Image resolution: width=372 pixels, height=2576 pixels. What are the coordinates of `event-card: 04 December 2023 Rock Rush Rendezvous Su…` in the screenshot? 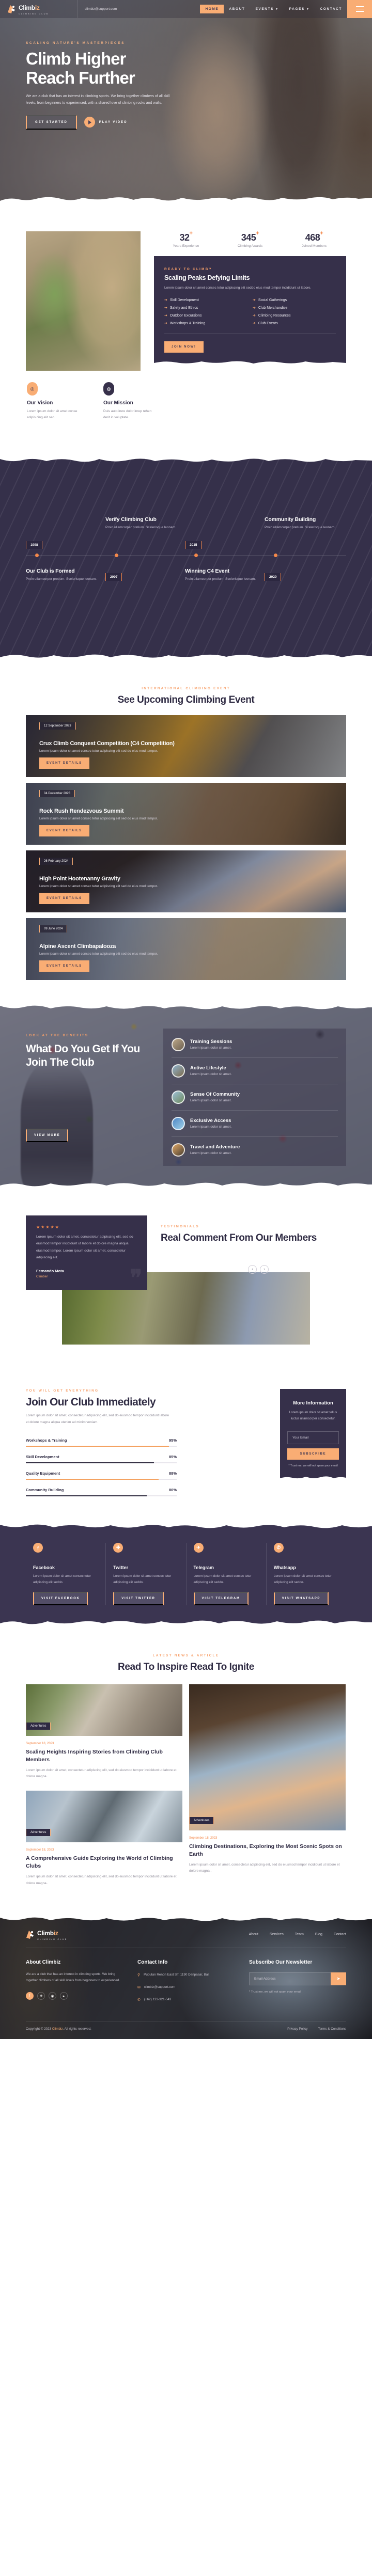 It's located at (186, 814).